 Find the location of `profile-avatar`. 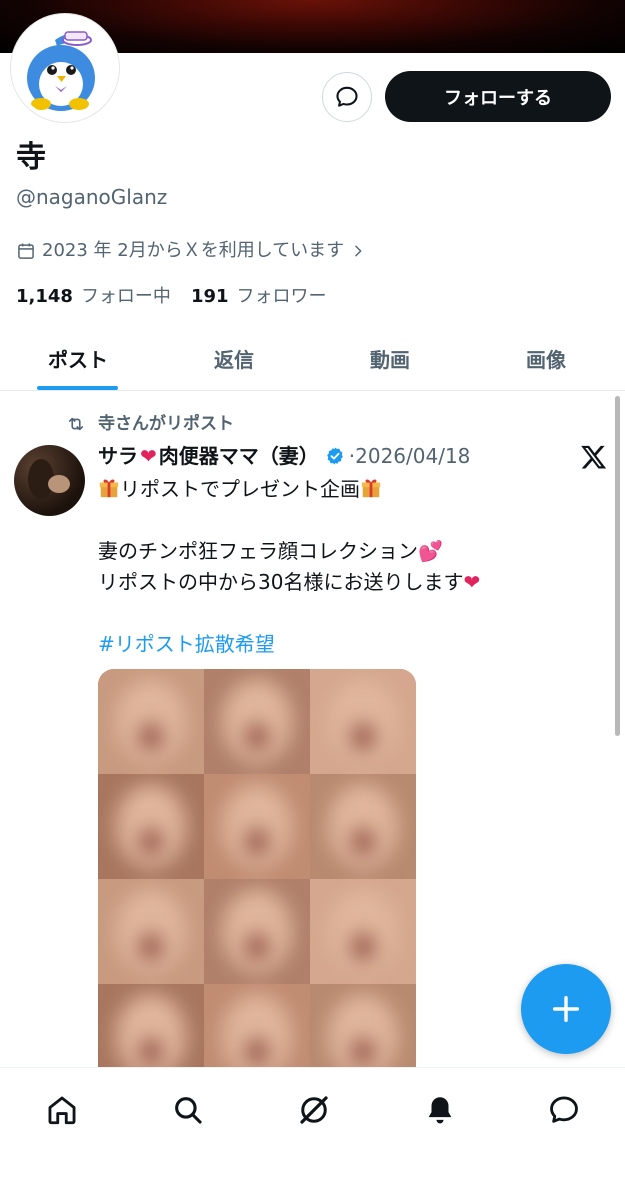

profile-avatar is located at coordinates (65, 68).